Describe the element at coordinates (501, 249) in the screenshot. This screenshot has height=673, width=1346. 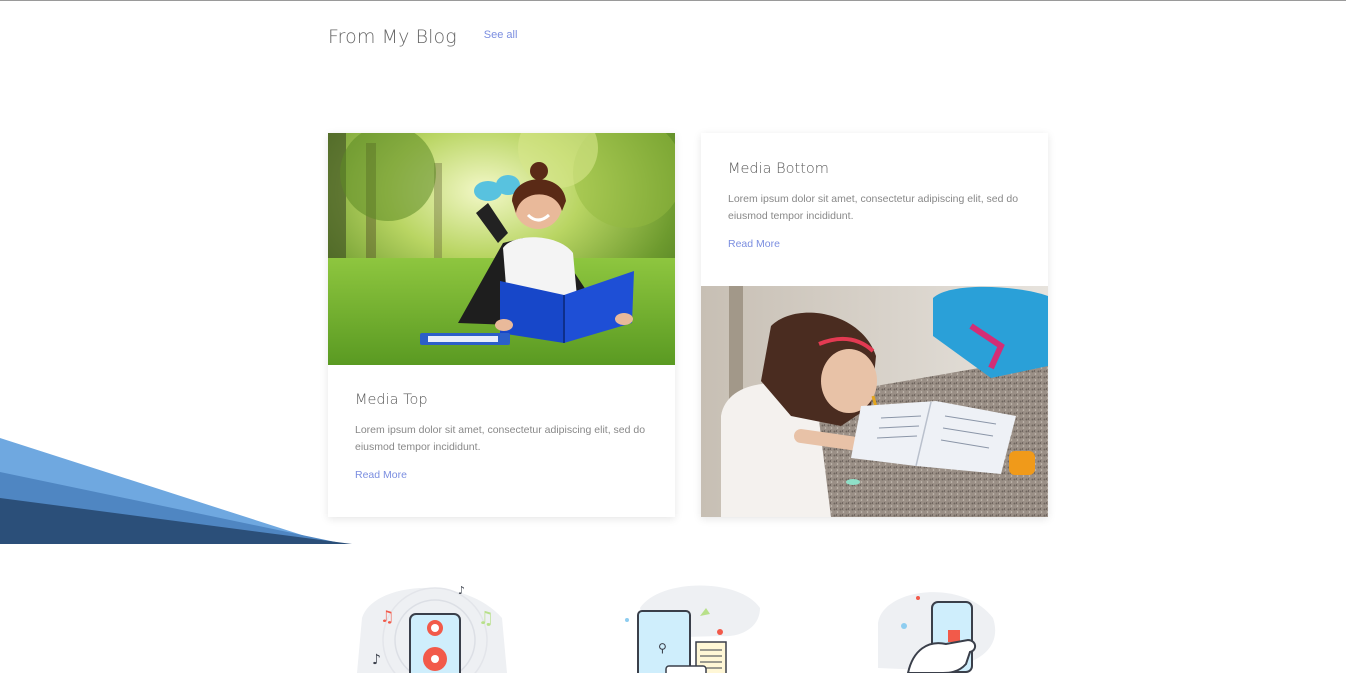
I see `girl-reading-photo` at that location.